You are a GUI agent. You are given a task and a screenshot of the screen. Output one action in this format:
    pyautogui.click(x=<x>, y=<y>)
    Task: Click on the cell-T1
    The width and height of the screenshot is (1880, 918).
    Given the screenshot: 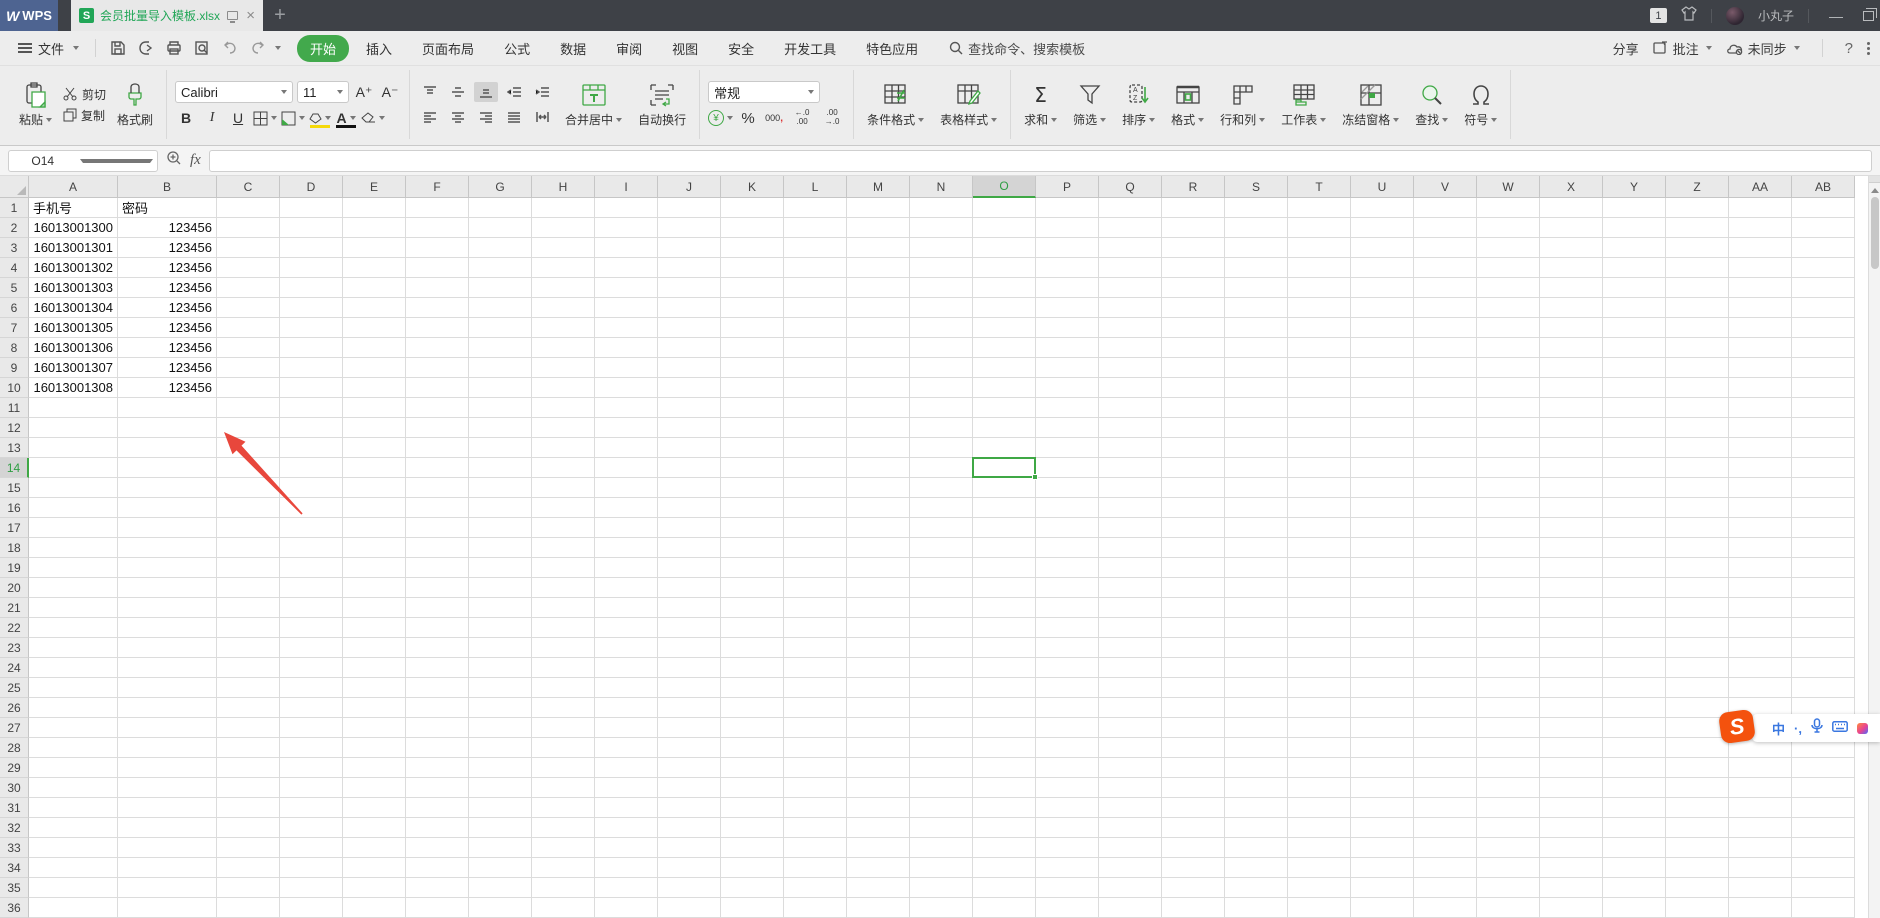 What is the action you would take?
    pyautogui.click(x=1319, y=208)
    